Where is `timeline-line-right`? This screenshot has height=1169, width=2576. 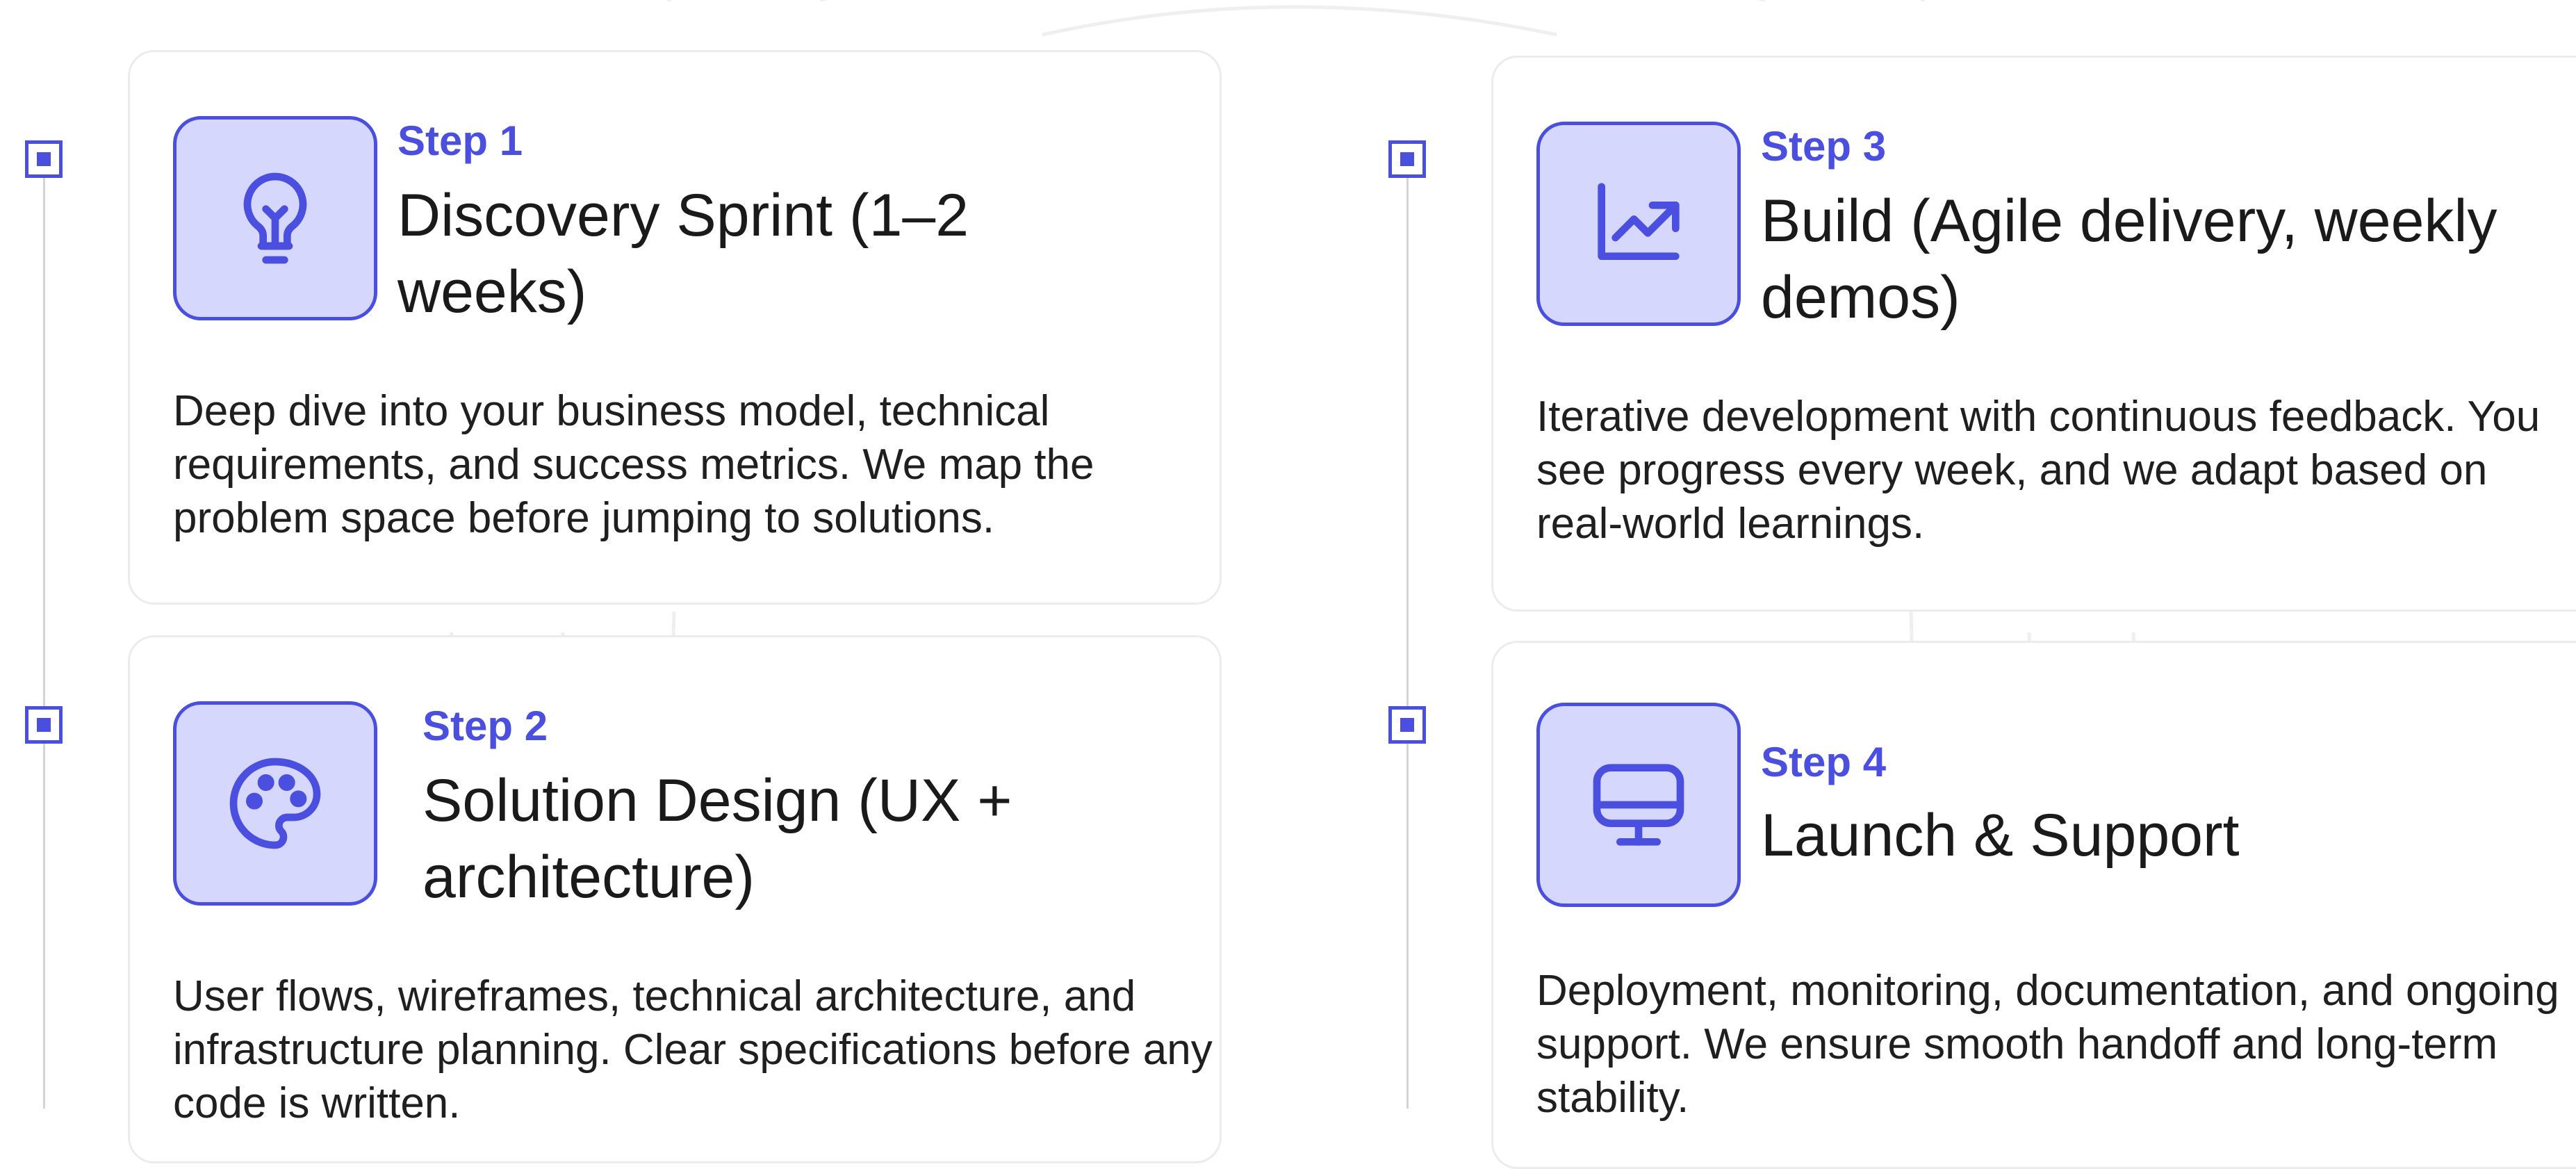 timeline-line-right is located at coordinates (1407, 643).